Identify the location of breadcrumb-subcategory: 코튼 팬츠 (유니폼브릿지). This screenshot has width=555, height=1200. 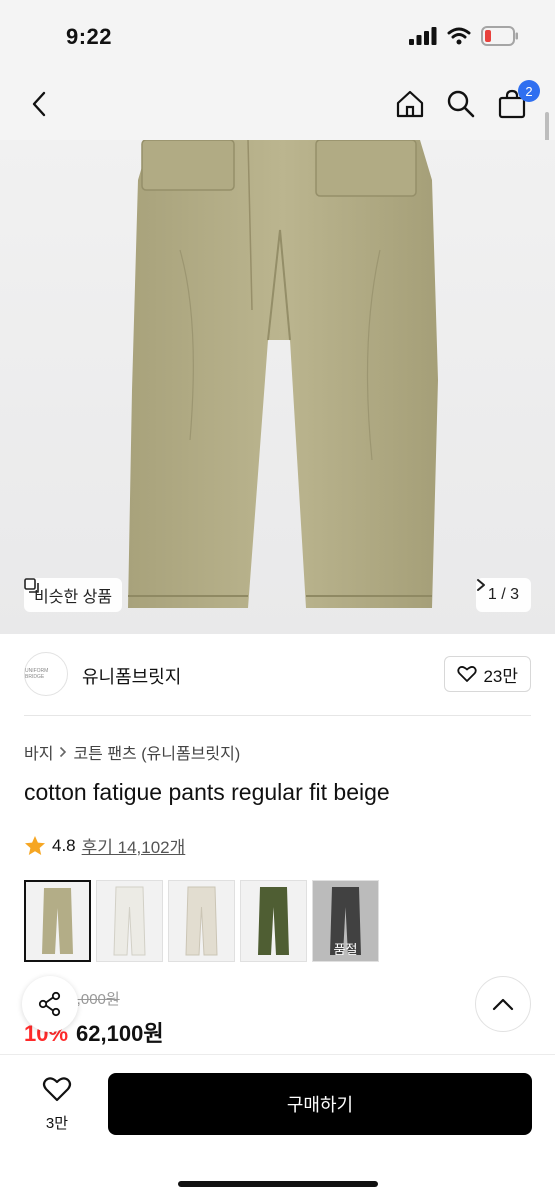
(156, 752).